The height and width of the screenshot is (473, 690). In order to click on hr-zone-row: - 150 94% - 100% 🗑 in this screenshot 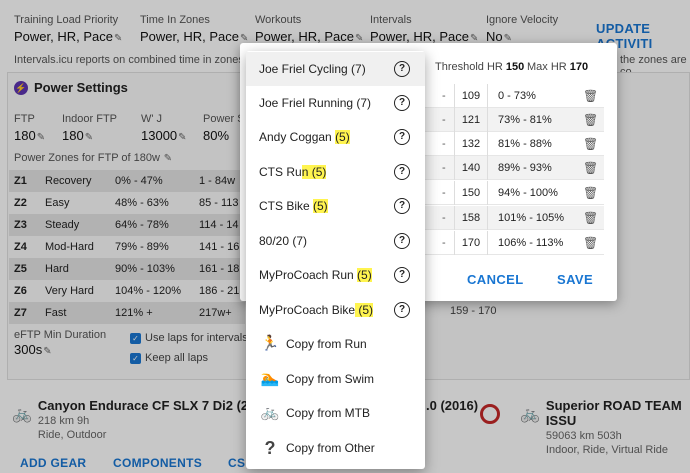, I will do `click(508, 193)`.